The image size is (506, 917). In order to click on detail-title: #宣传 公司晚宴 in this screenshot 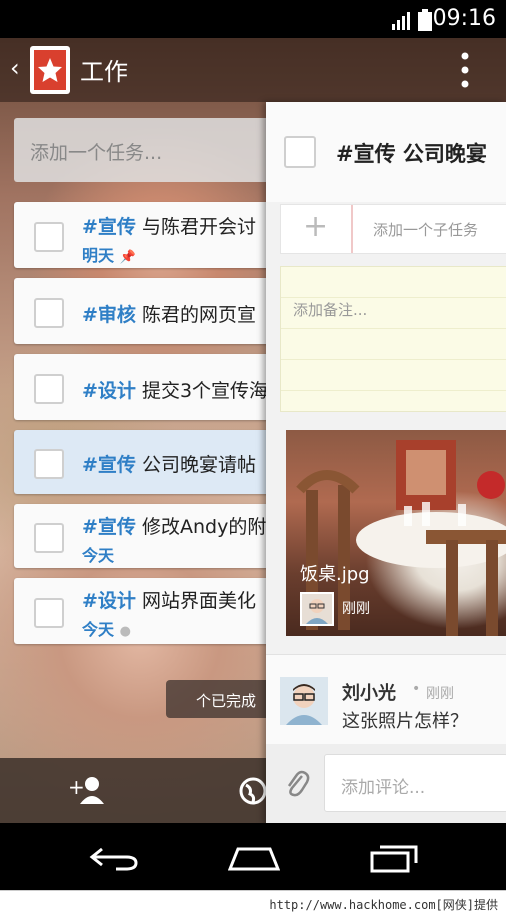, I will do `click(411, 153)`.